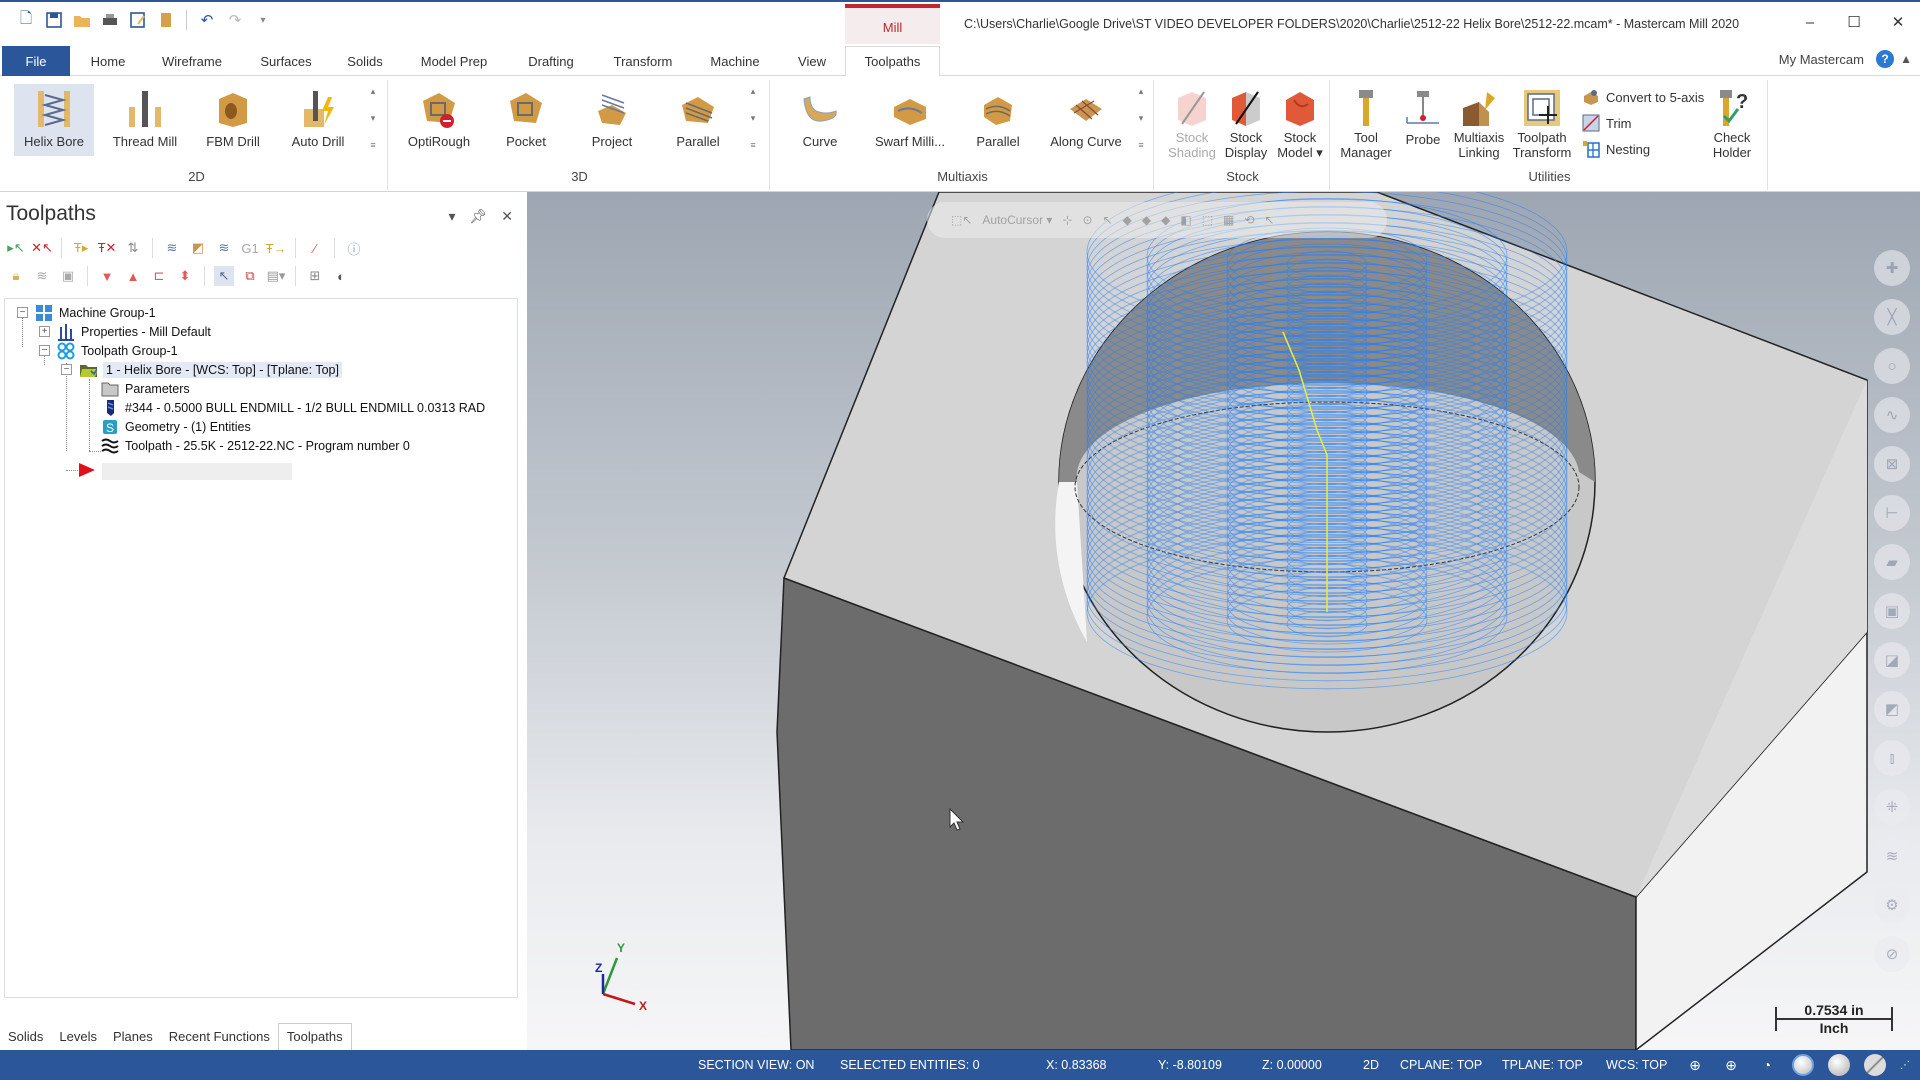 This screenshot has height=1080, width=1920. I want to click on mill-context-tab: Mill, so click(892, 25).